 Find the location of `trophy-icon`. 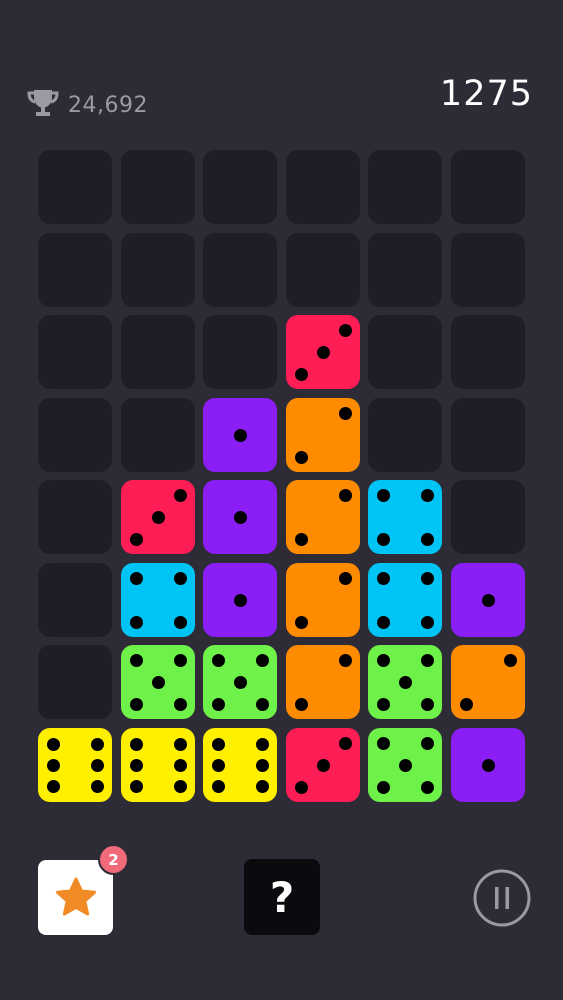

trophy-icon is located at coordinates (43, 103).